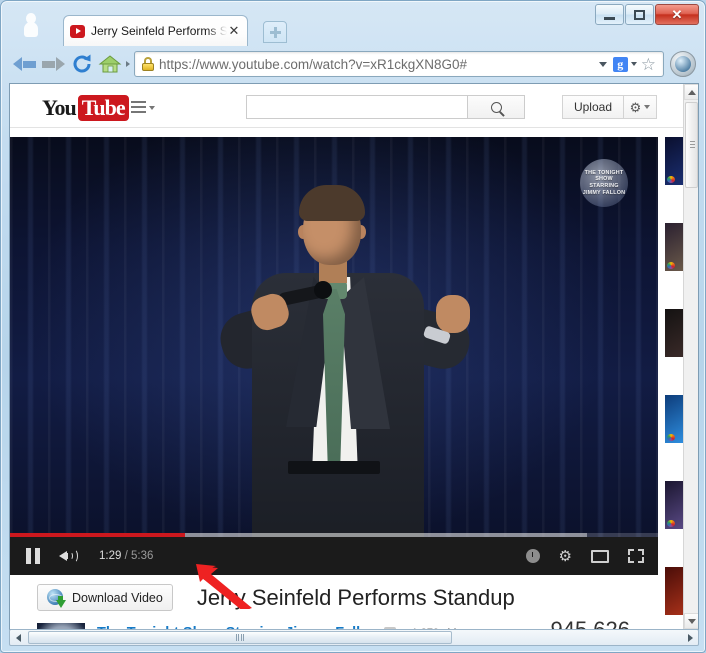 This screenshot has height=653, width=706. I want to click on upload-button: Upload, so click(592, 107).